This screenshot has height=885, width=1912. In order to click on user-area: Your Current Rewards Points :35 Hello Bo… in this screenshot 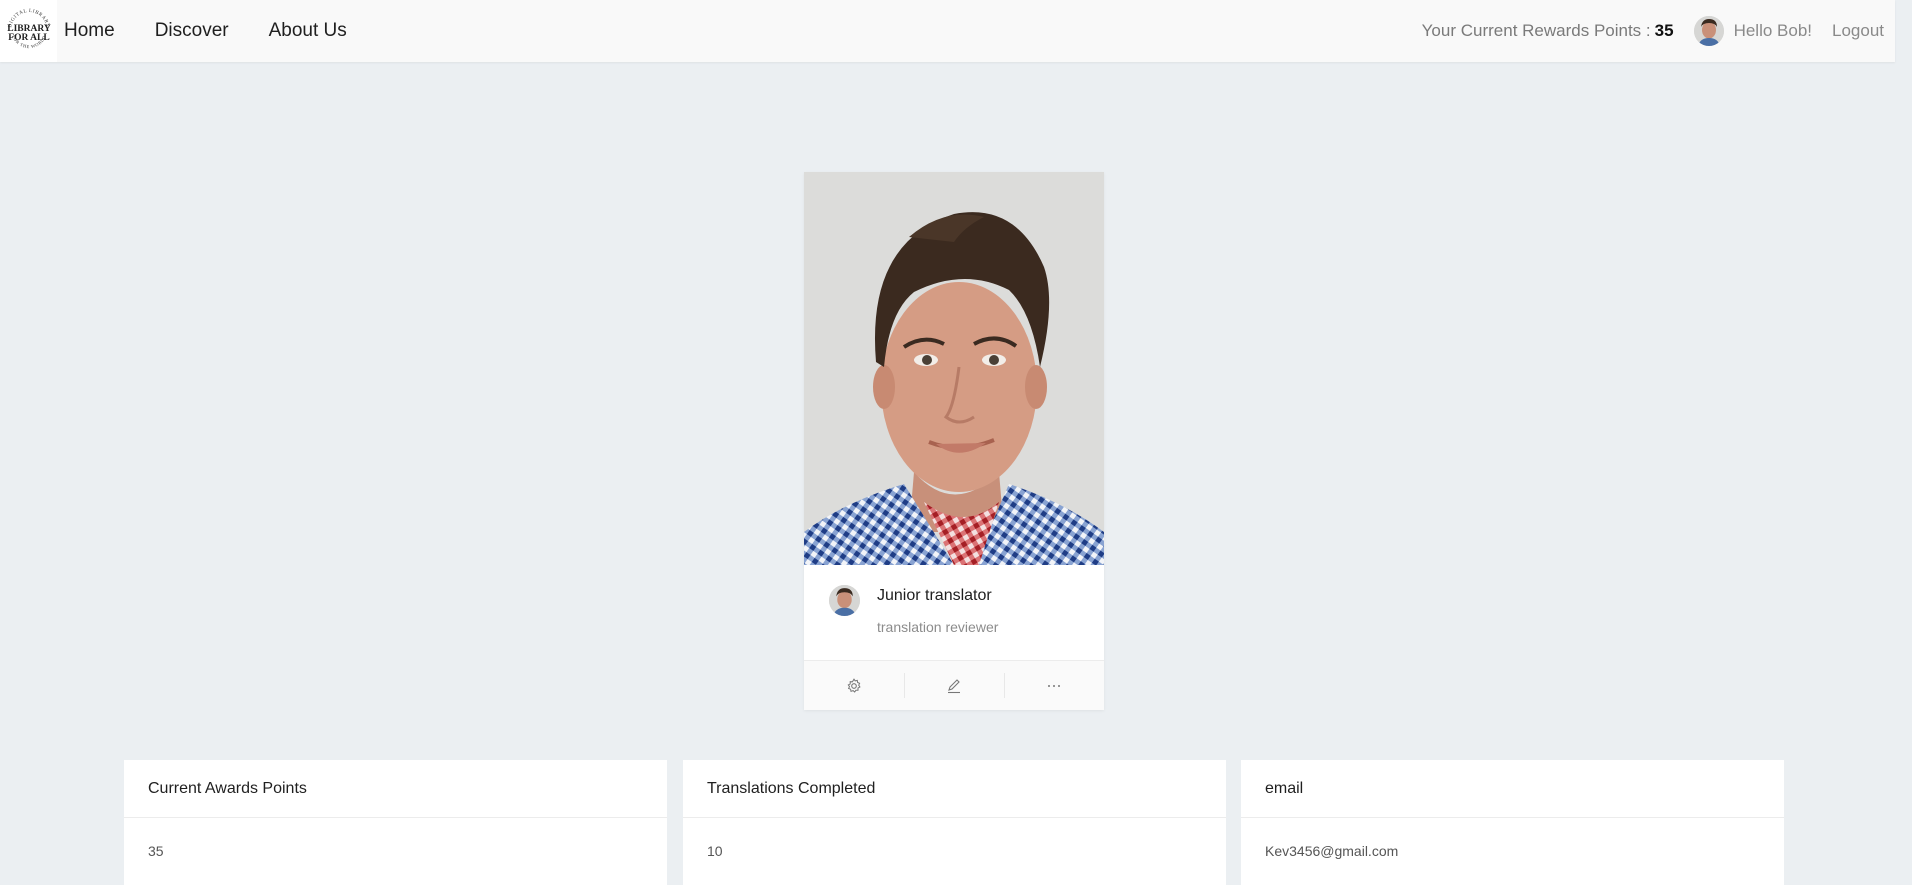, I will do `click(1658, 31)`.